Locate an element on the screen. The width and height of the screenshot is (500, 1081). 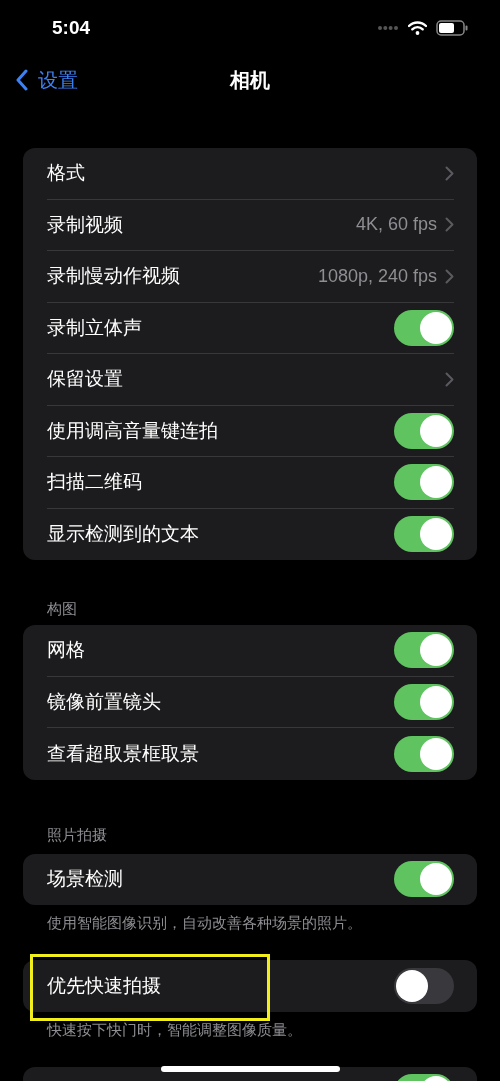
battery-icon is located at coordinates (452, 28).